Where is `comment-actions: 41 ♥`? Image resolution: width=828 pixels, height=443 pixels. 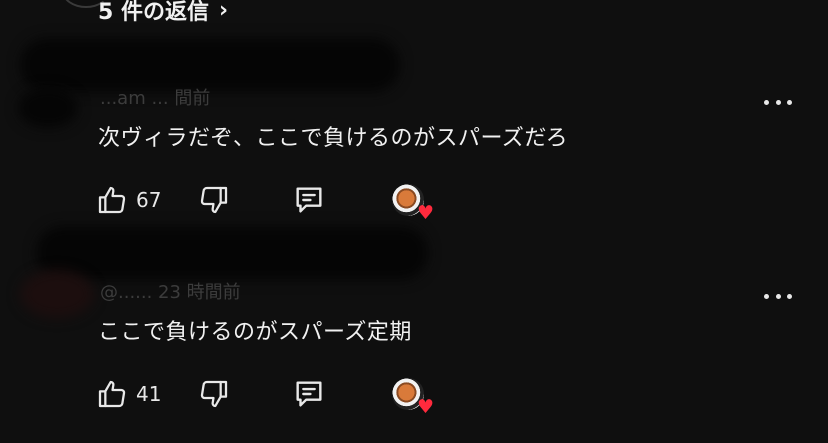
comment-actions: 41 ♥ is located at coordinates (265, 396).